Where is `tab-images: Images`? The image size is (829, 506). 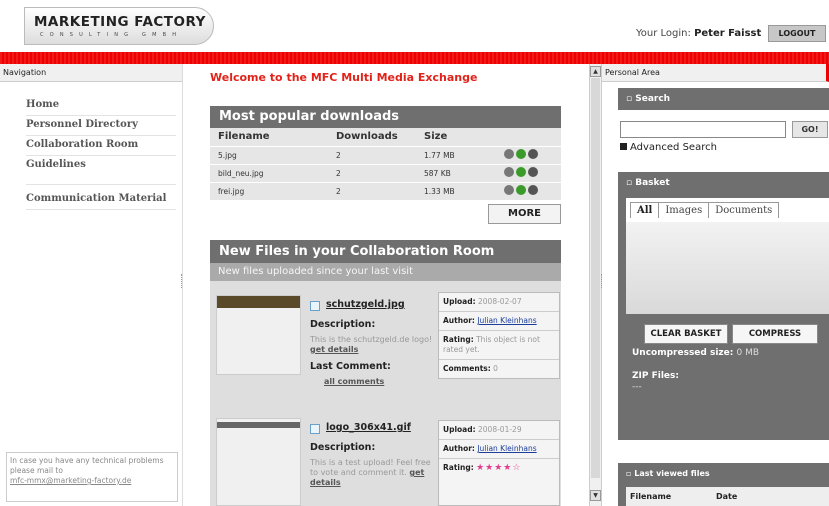 tab-images: Images is located at coordinates (684, 210).